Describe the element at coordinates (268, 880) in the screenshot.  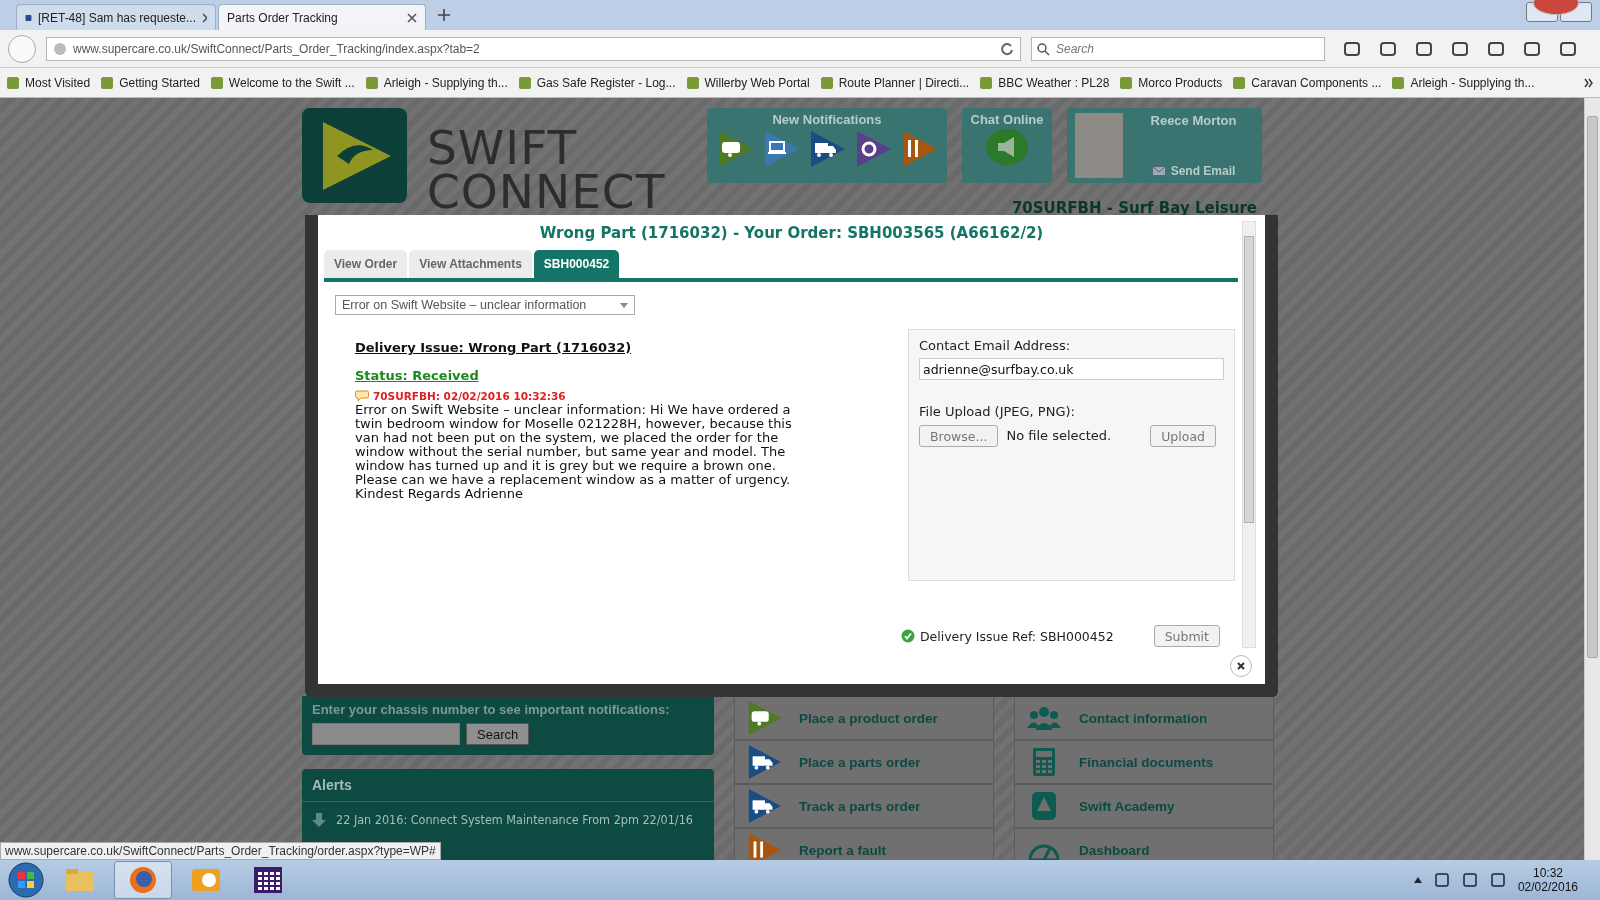
I see `calendar-grid-icon` at that location.